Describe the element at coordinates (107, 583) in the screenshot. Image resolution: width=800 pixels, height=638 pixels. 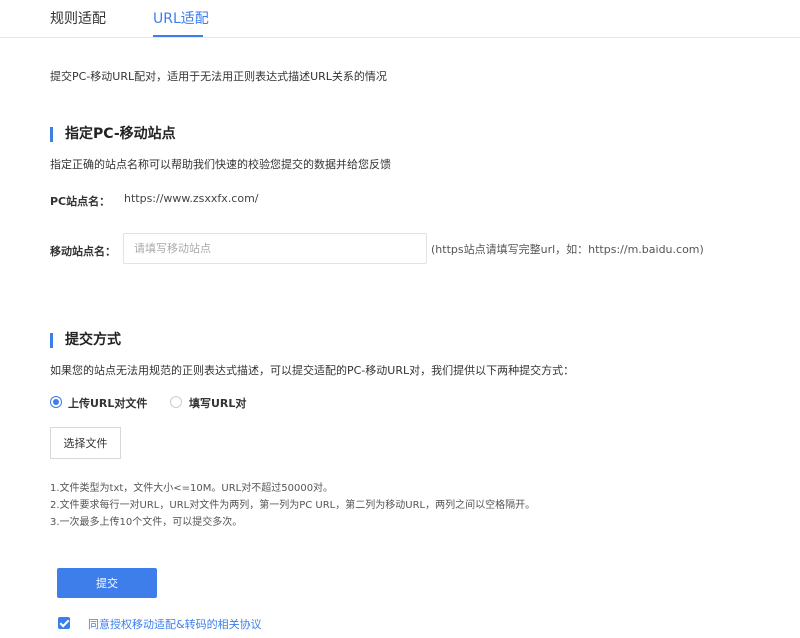
I see `submit-button: 提交` at that location.